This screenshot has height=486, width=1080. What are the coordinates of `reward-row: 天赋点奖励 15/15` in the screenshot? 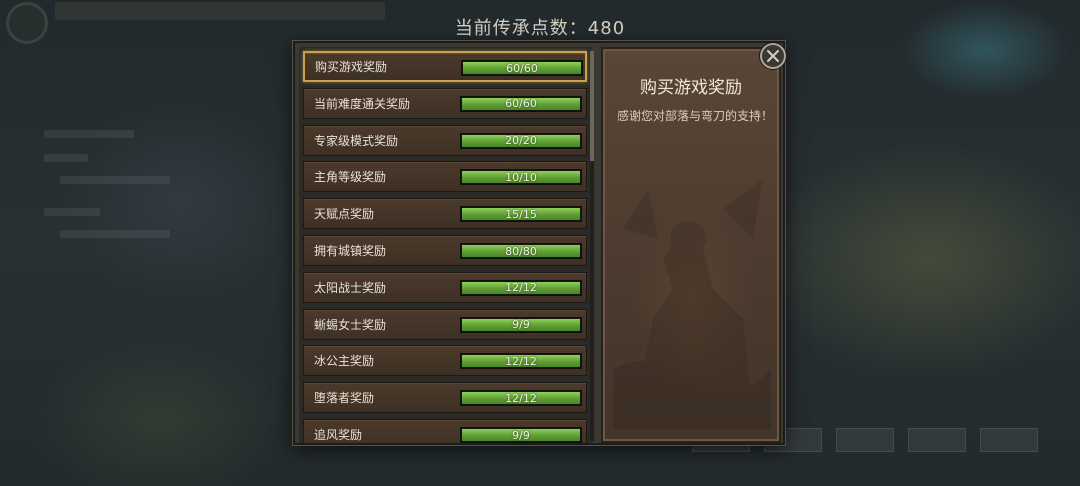 It's located at (445, 214).